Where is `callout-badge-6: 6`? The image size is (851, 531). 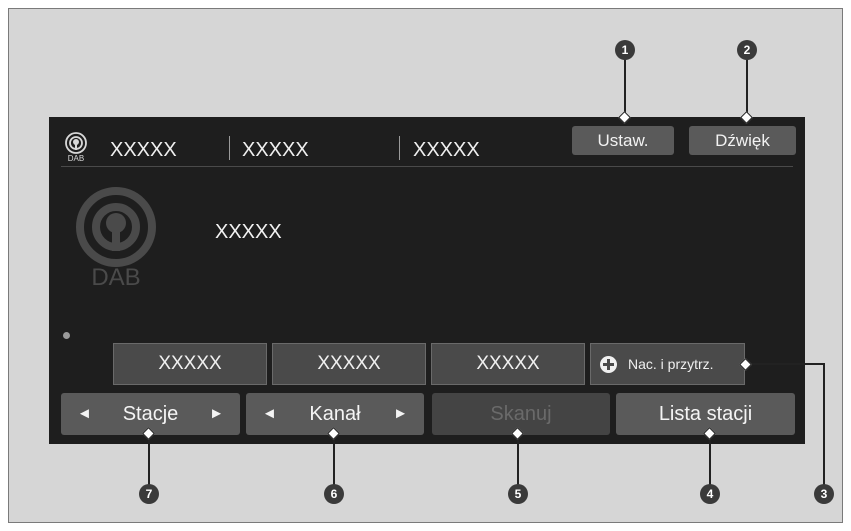
callout-badge-6: 6 is located at coordinates (334, 494).